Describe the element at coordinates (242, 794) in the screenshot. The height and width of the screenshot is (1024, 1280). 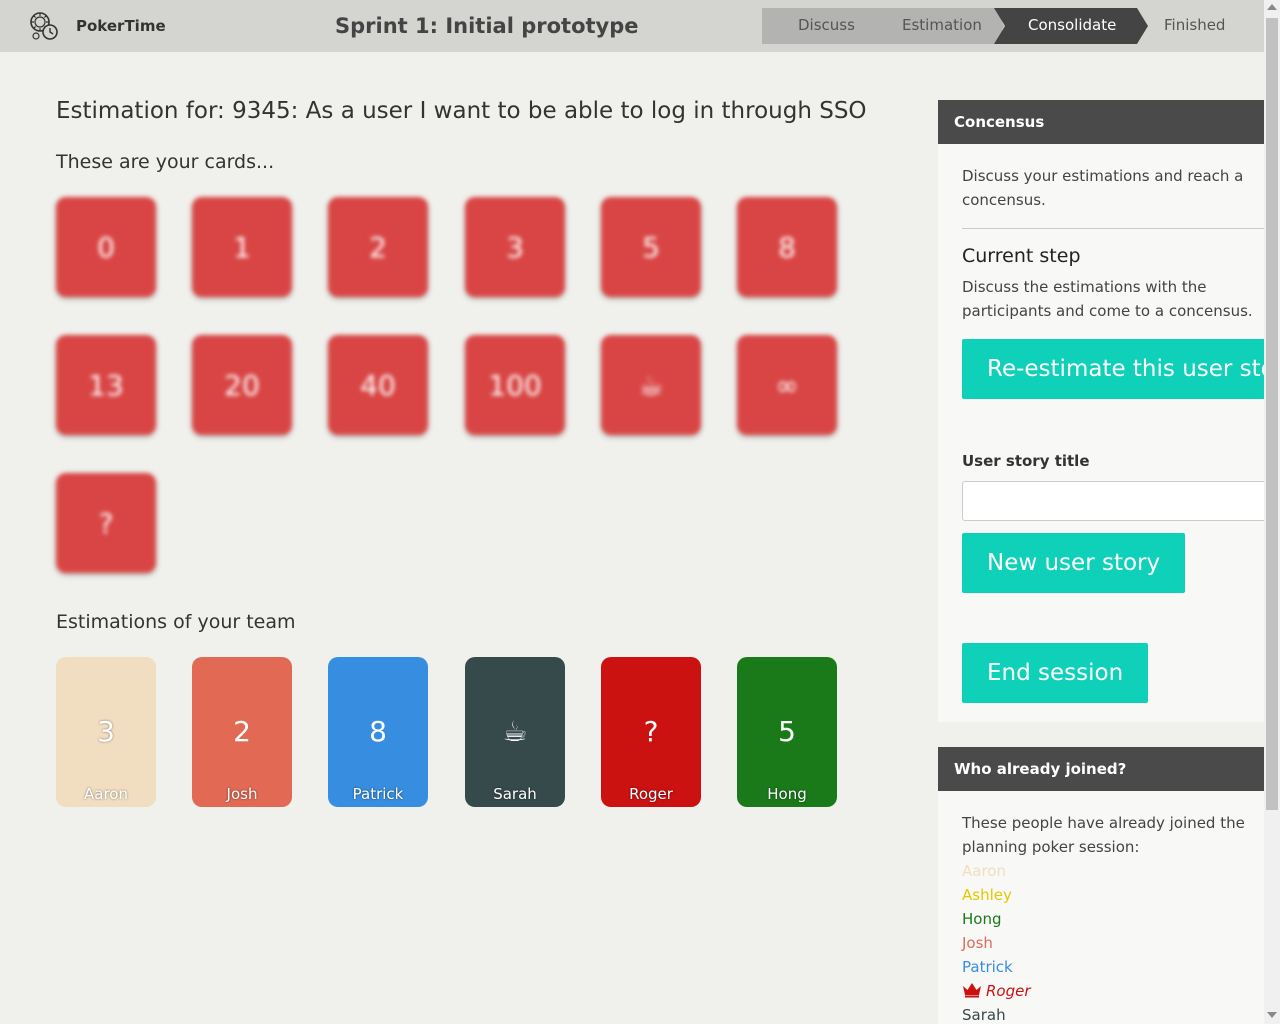
I see `team-card-name: Josh` at that location.